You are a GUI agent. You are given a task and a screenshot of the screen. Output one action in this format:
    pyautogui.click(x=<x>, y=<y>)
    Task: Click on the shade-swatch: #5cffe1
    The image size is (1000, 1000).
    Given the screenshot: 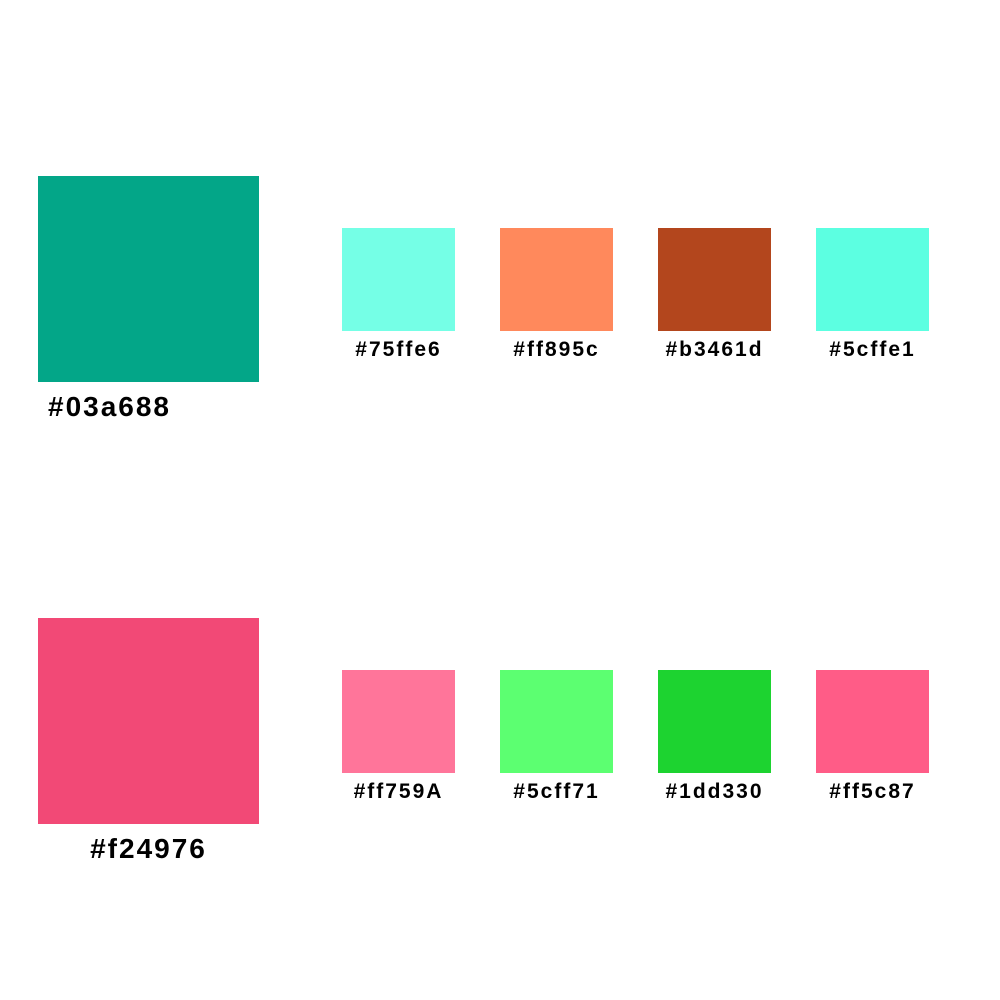 What is the action you would take?
    pyautogui.click(x=872, y=295)
    